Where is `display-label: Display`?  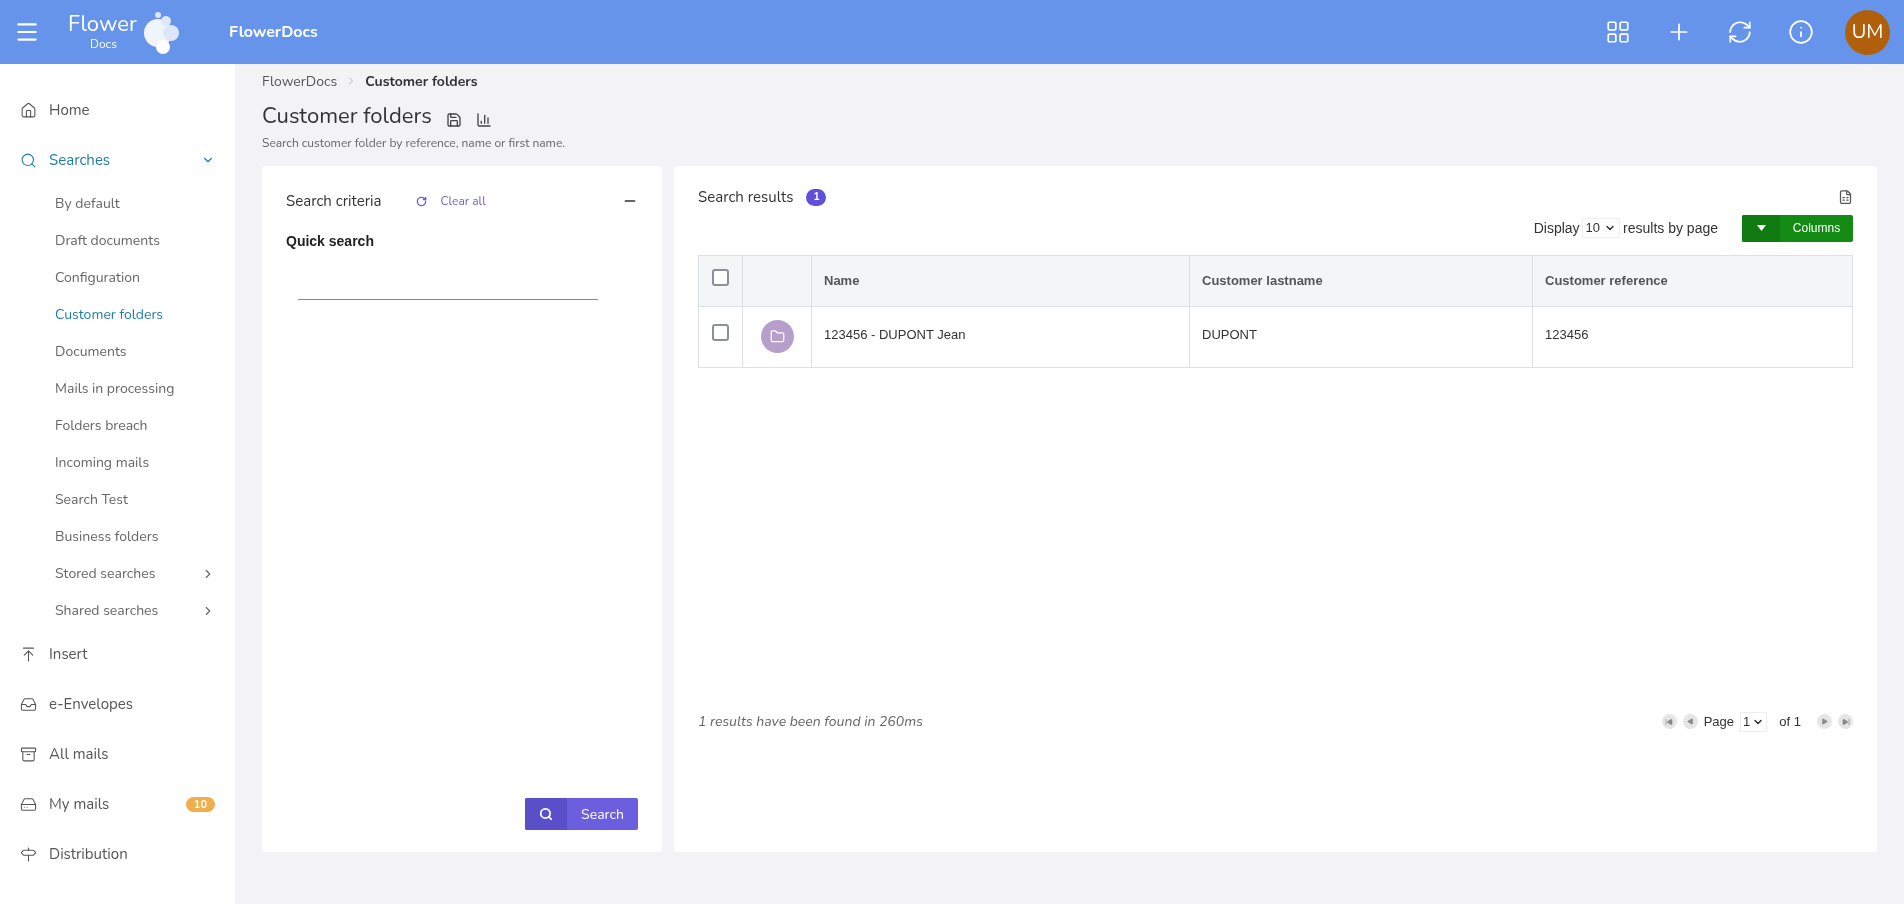 display-label: Display is located at coordinates (1556, 228).